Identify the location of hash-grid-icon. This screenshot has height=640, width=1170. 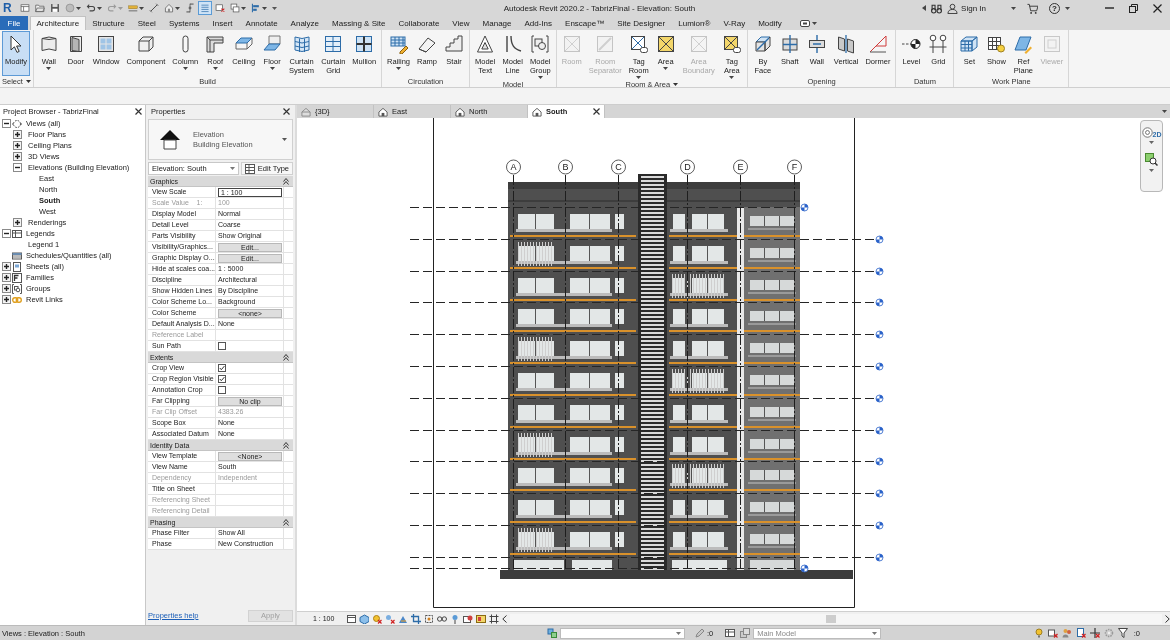
(494, 618).